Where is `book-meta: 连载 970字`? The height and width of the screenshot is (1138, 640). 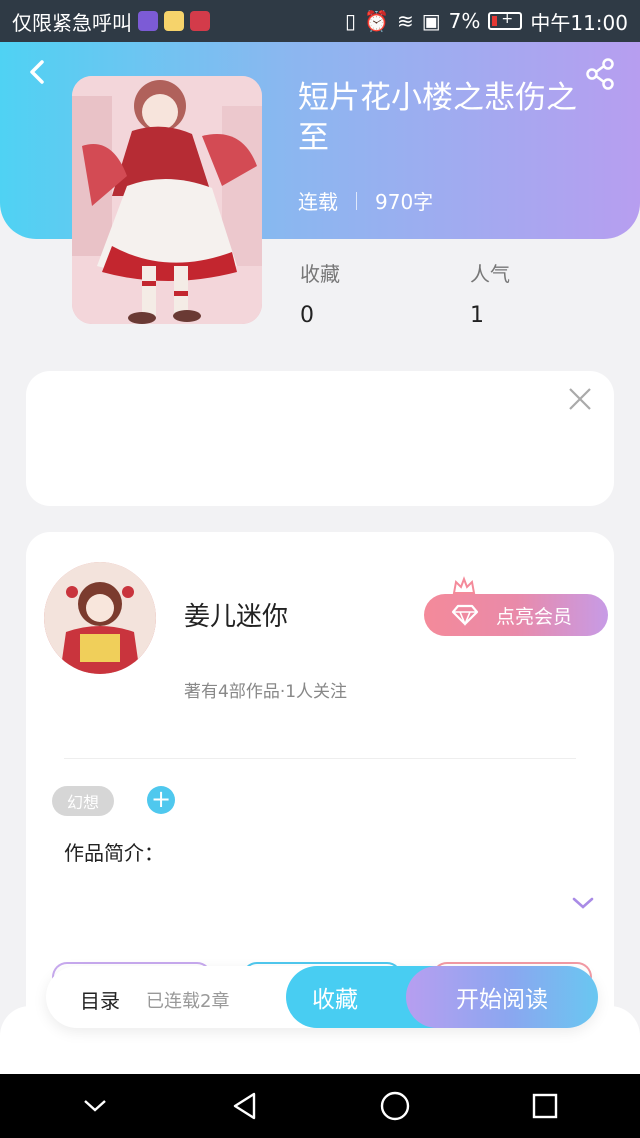 book-meta: 连载 970字 is located at coordinates (365, 200).